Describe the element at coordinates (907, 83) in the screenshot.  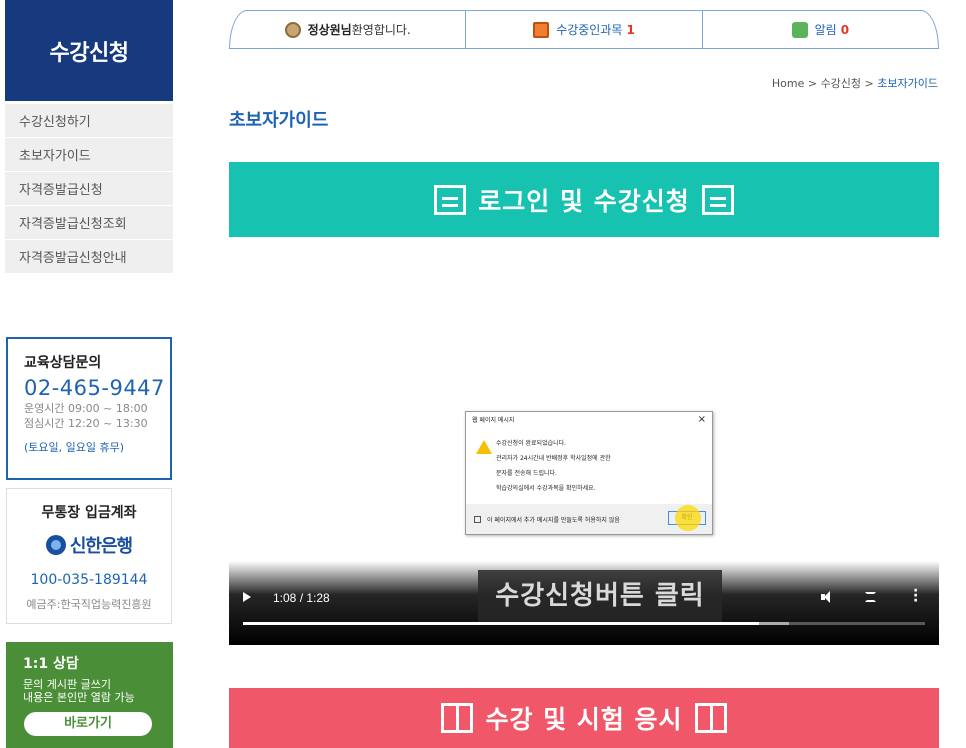
I see `breadcrumb-current: 초보자가이드` at that location.